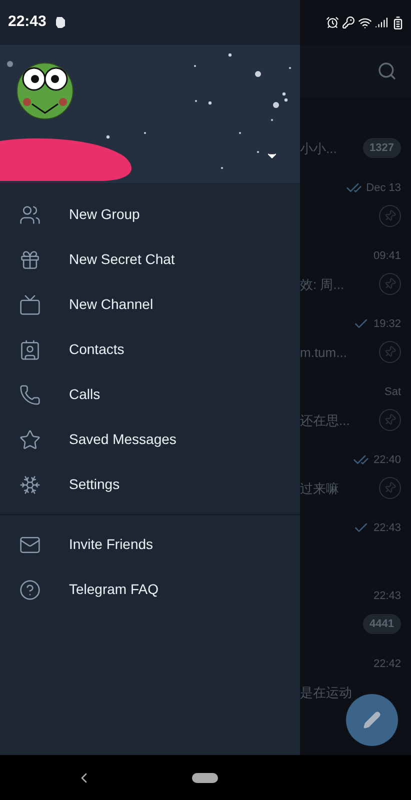 Image resolution: width=411 pixels, height=800 pixels. What do you see at coordinates (150, 544) in the screenshot?
I see `menu-item: Invite Friends` at bounding box center [150, 544].